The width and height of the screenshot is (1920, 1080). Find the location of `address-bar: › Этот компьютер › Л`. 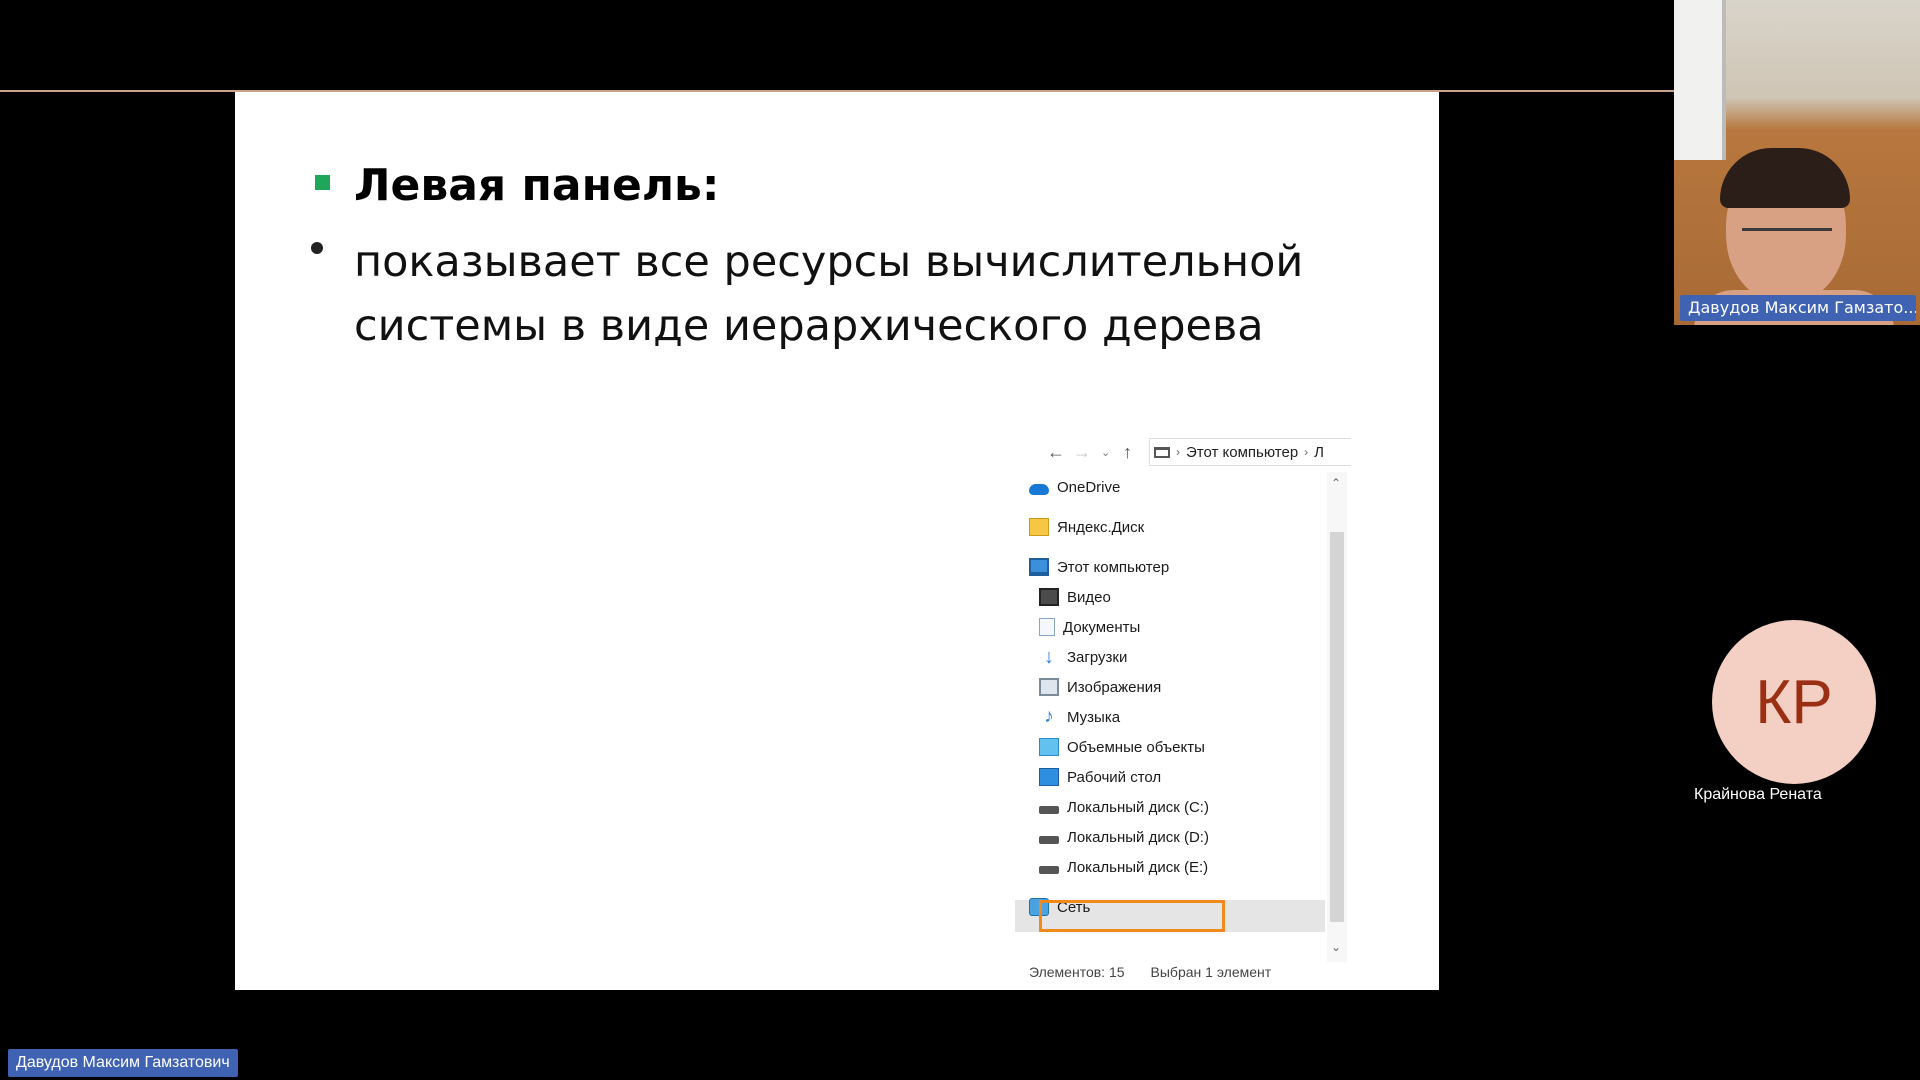

address-bar: › Этот компьютер › Л is located at coordinates (1250, 452).